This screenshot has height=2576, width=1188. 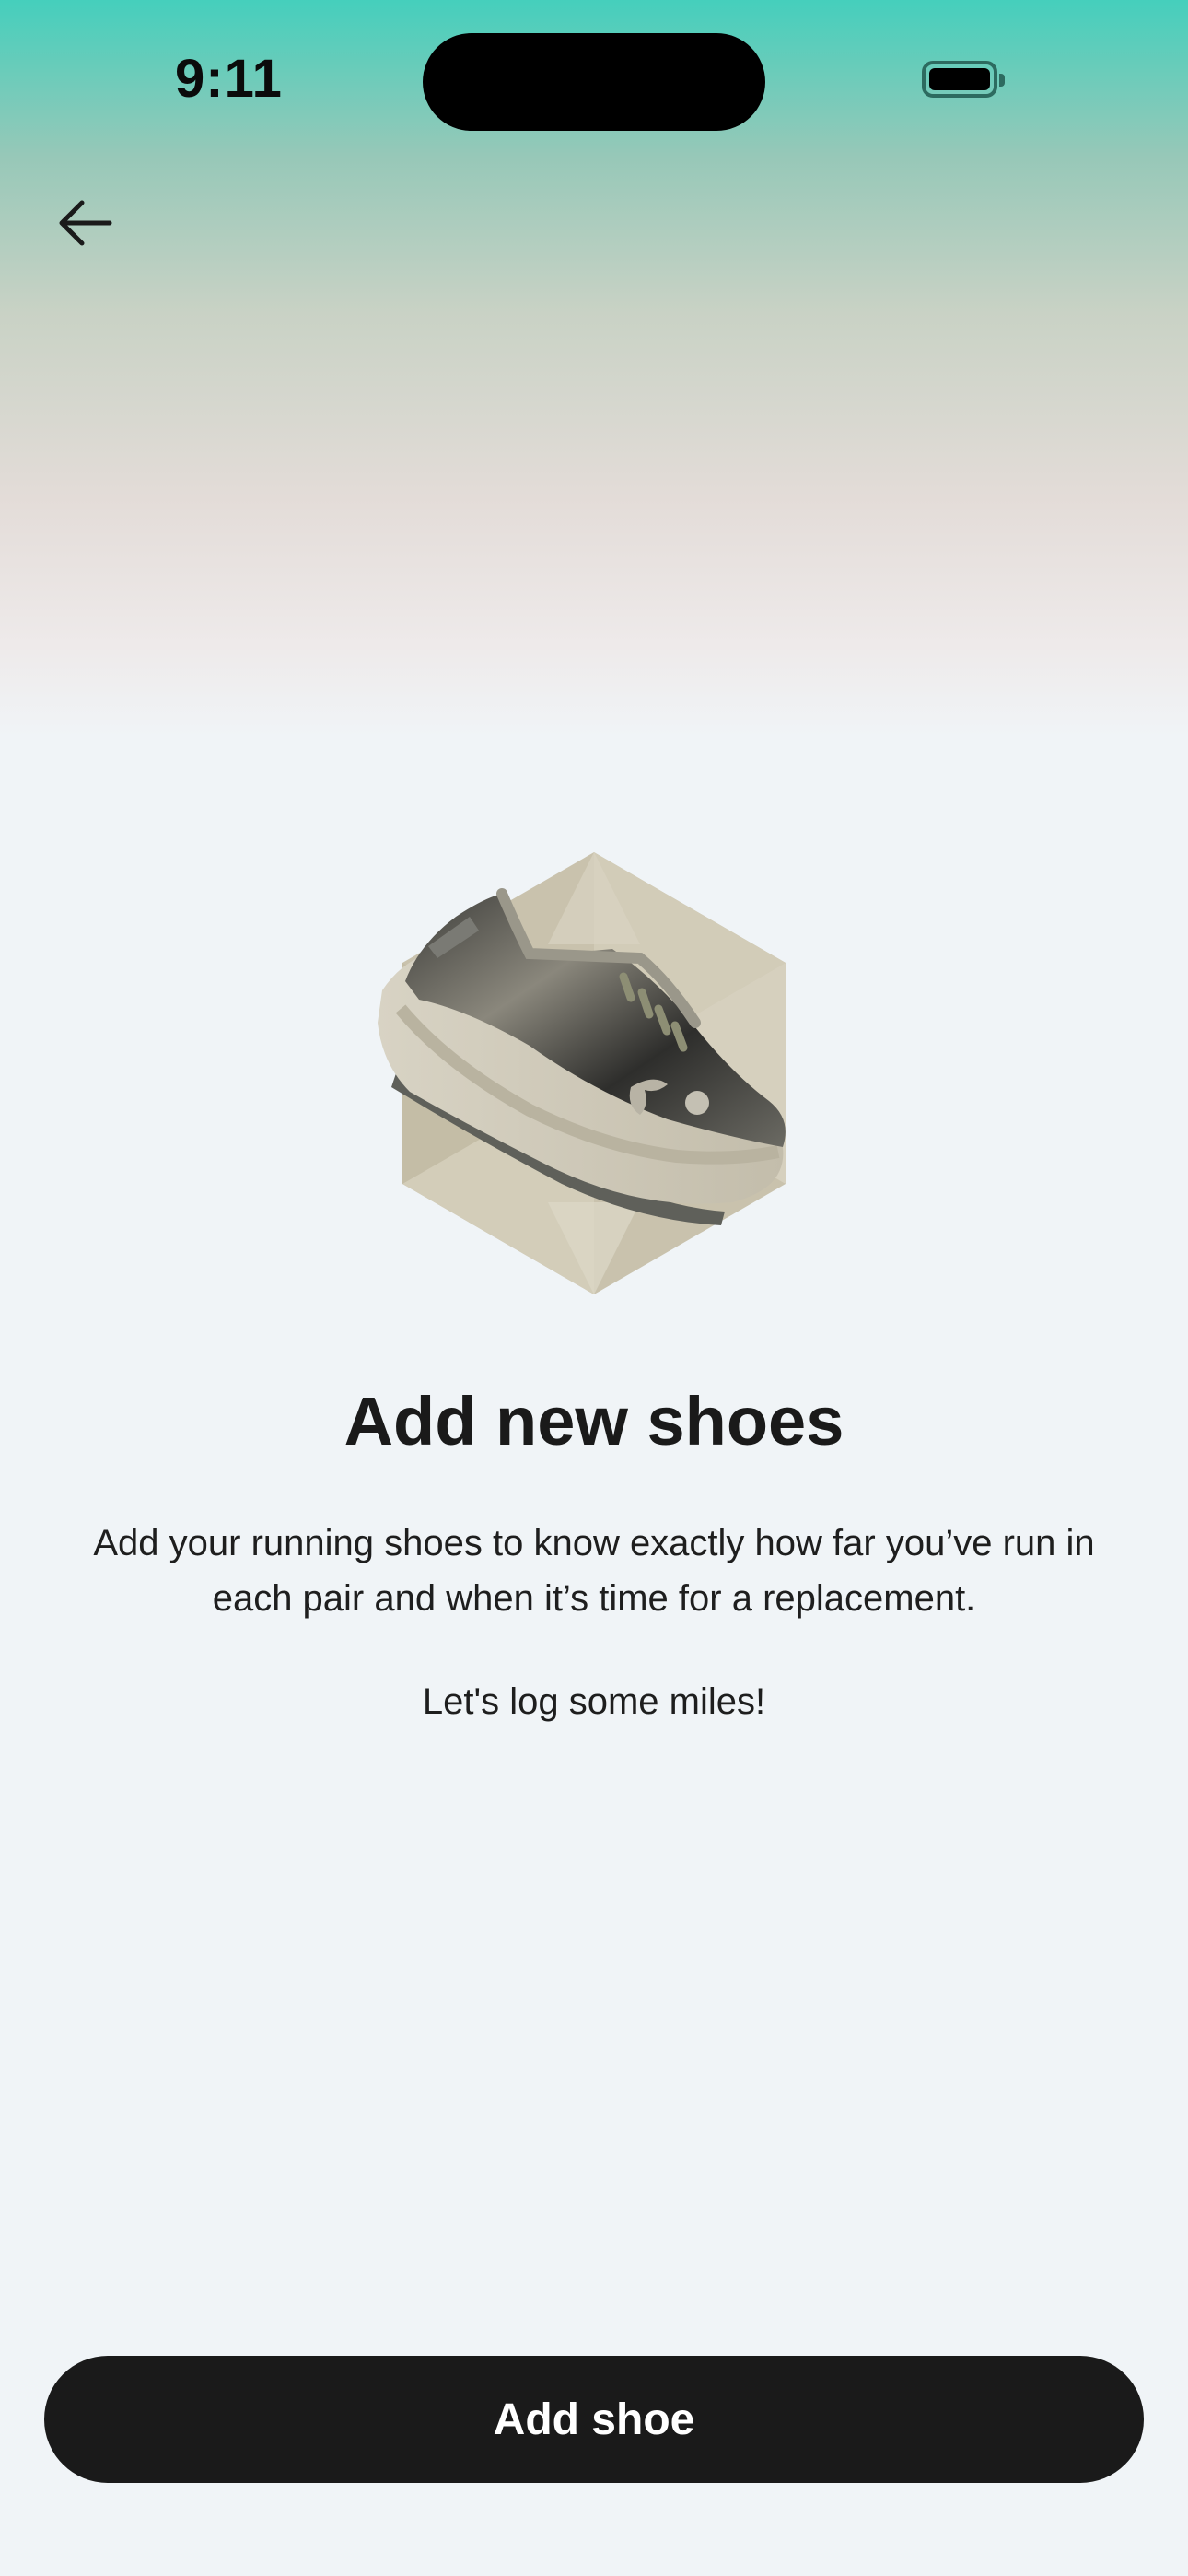 What do you see at coordinates (594, 1421) in the screenshot?
I see `page-title: Add new shoes` at bounding box center [594, 1421].